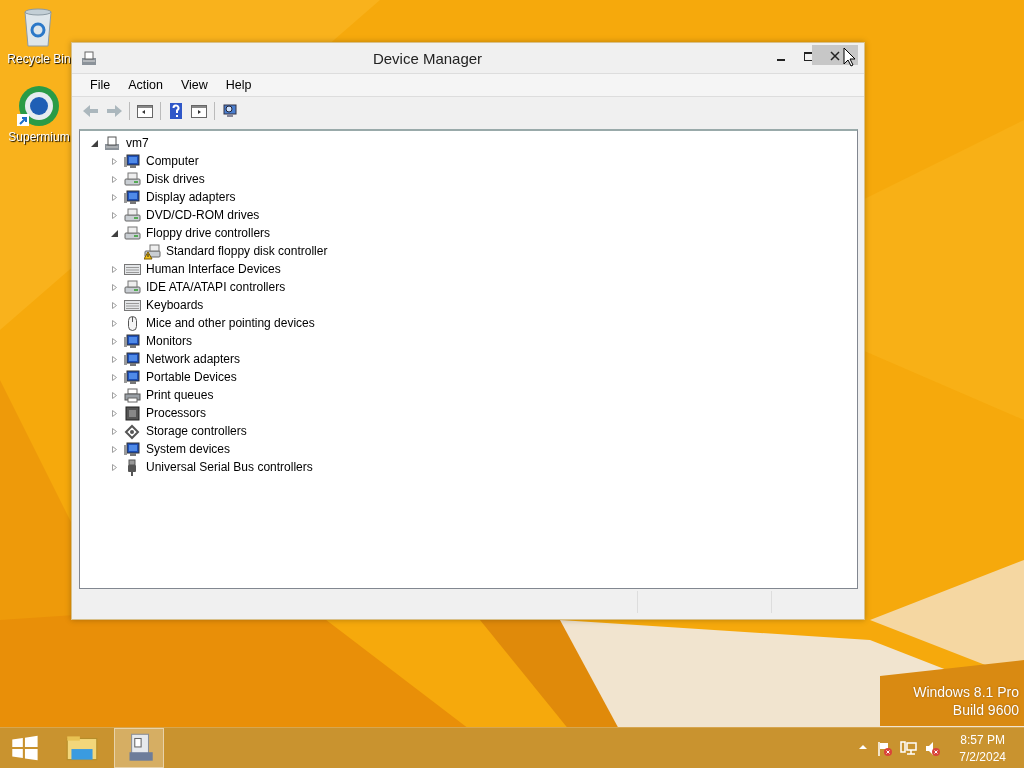 The image size is (1024, 768). What do you see at coordinates (190, 377) in the screenshot?
I see `tree-item: Portable Devices` at bounding box center [190, 377].